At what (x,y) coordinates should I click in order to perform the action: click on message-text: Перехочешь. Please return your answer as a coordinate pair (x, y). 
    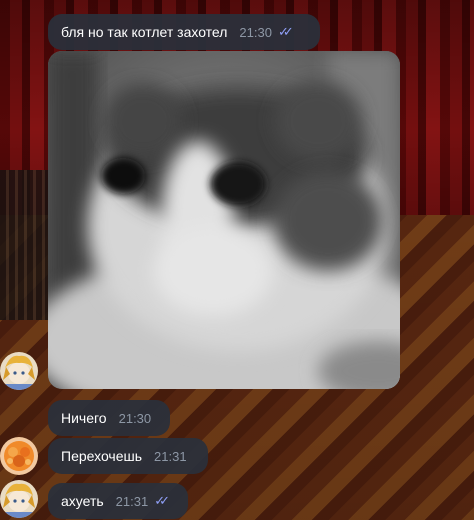
    Looking at the image, I should click on (102, 456).